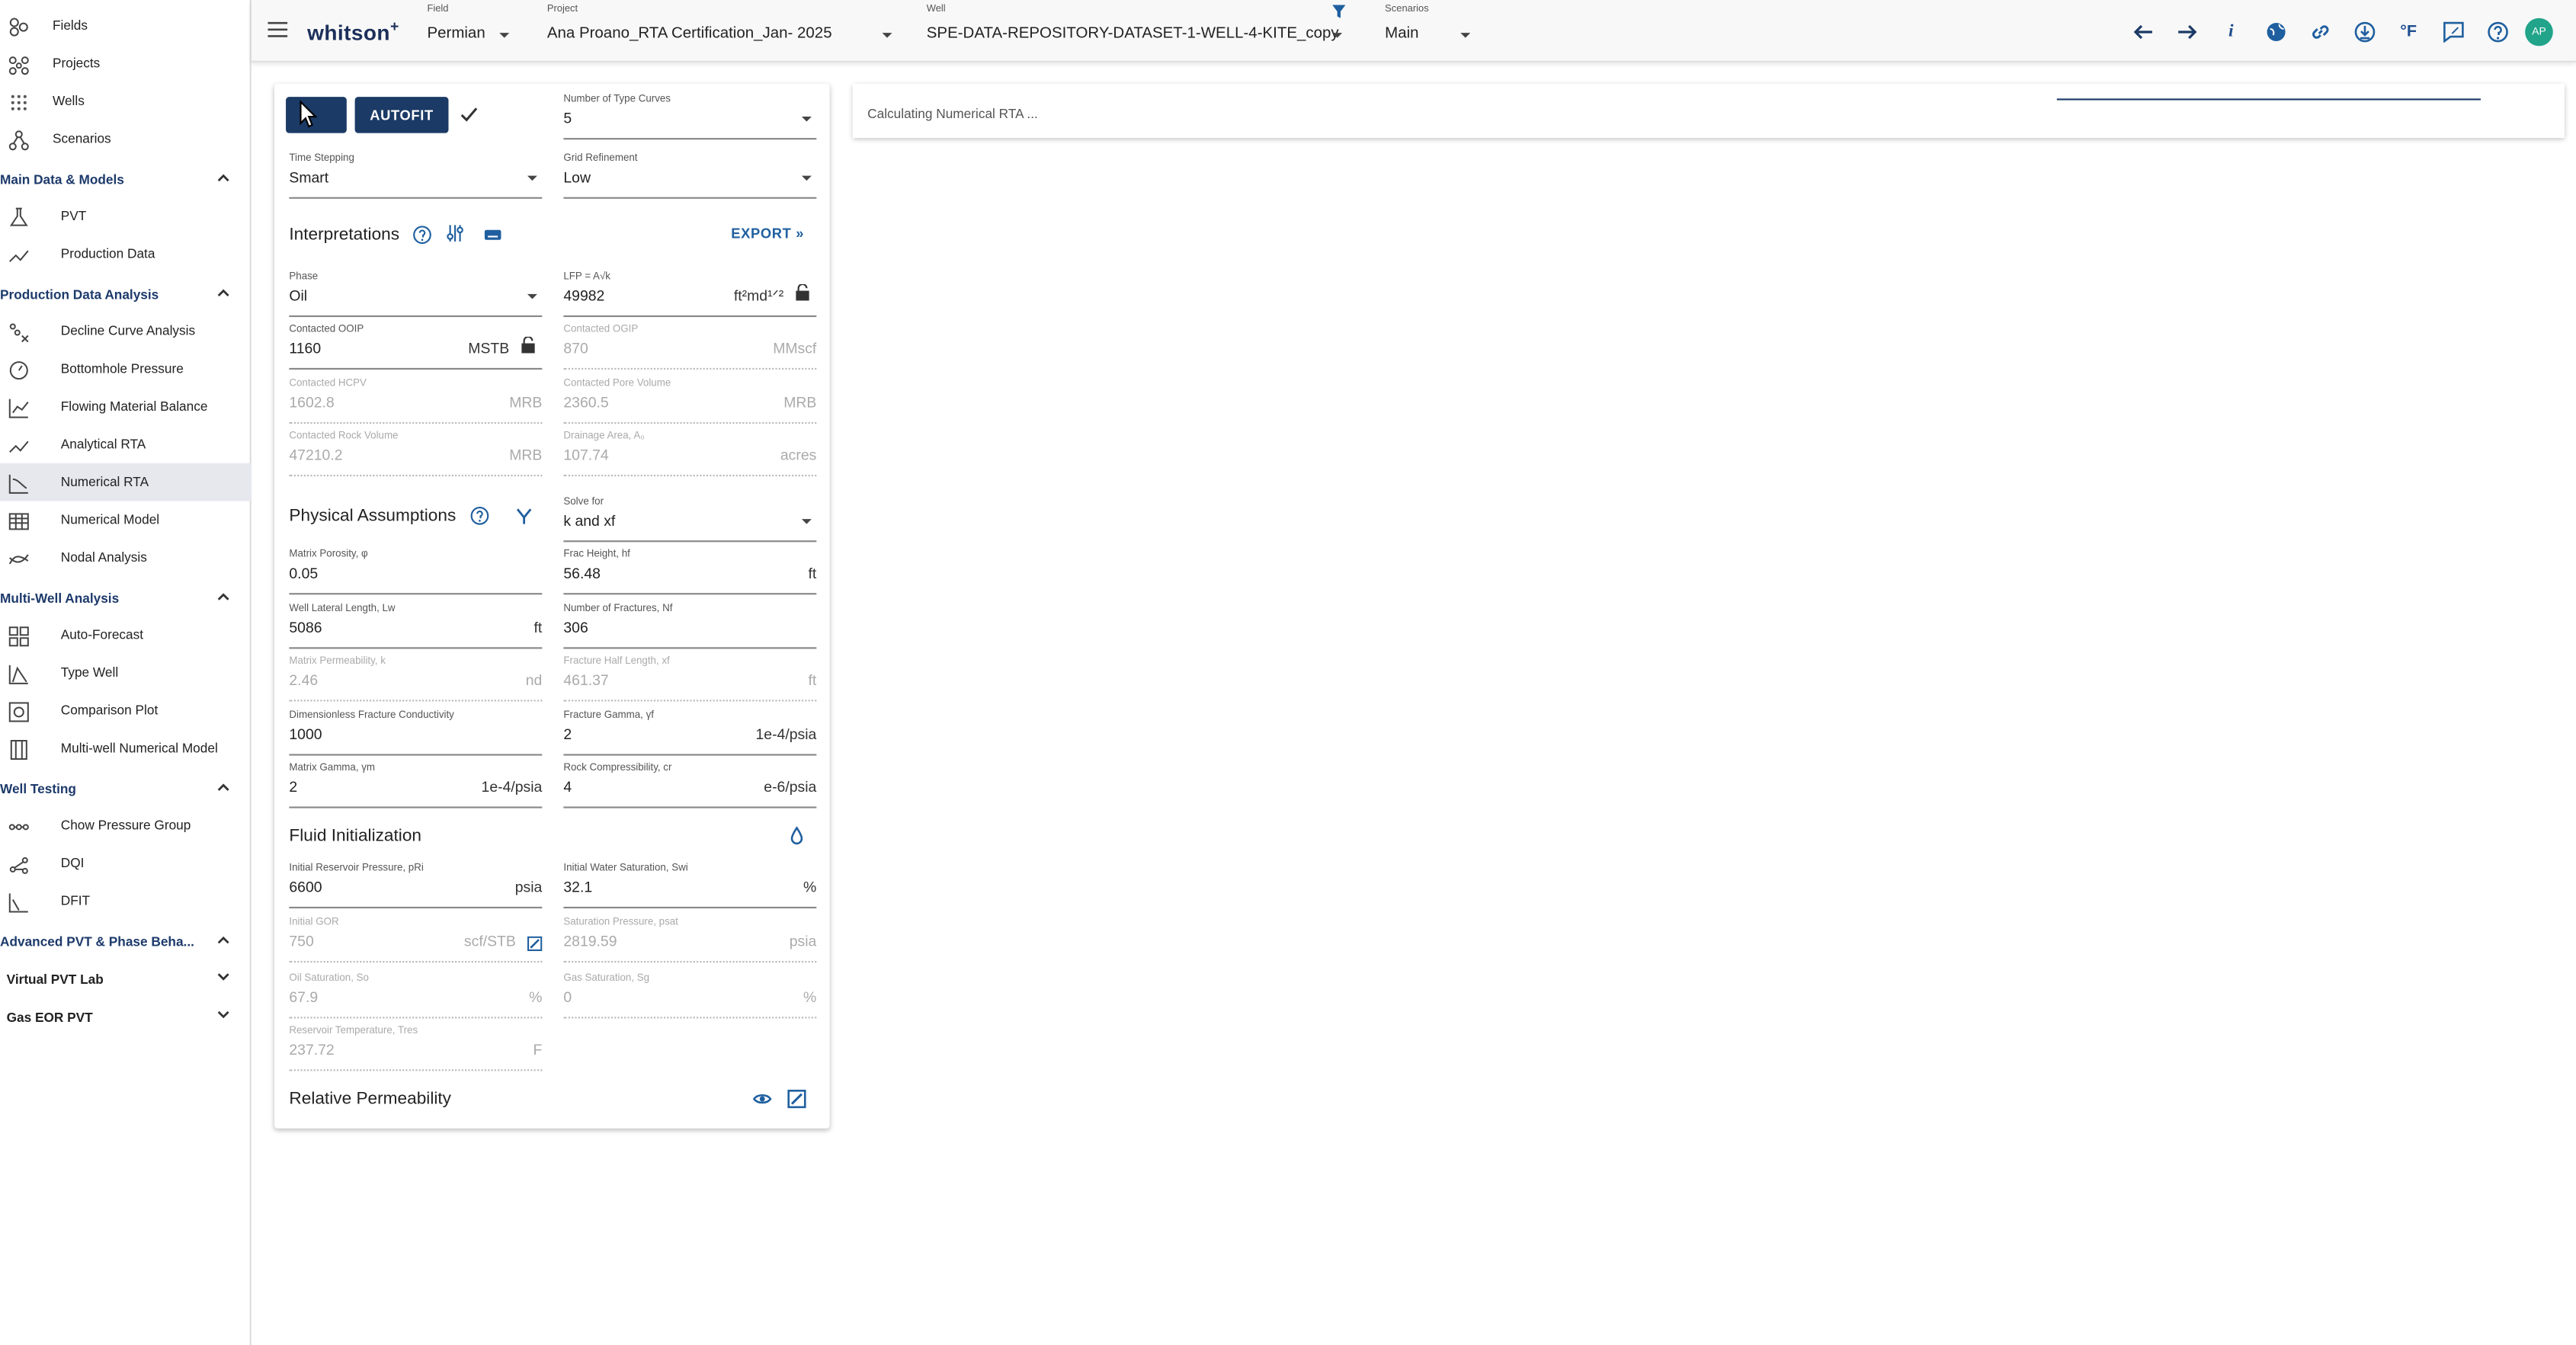  I want to click on menu-icon, so click(278, 29).